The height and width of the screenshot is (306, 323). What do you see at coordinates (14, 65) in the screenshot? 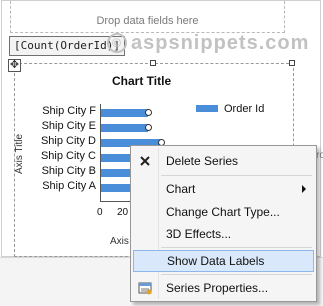
I see `move-icon: ✥` at bounding box center [14, 65].